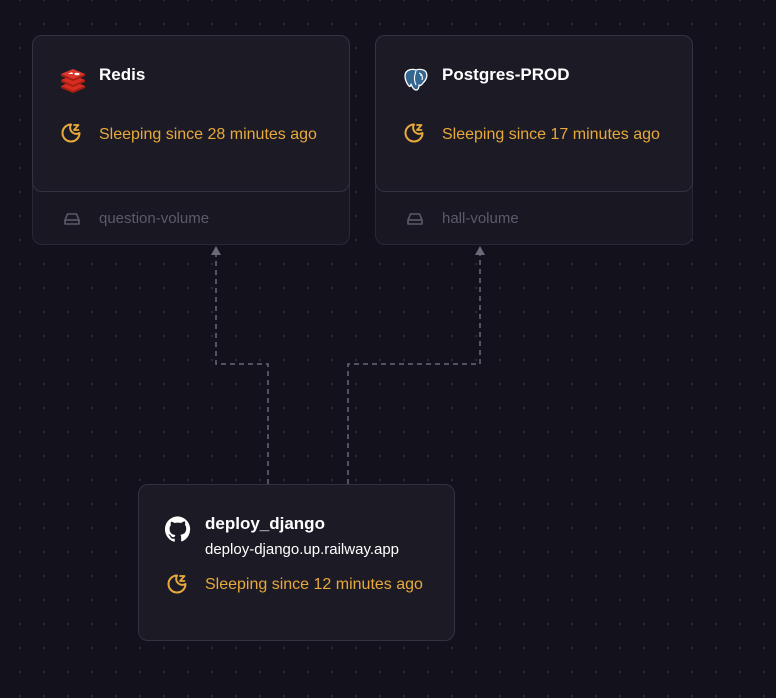 Image resolution: width=776 pixels, height=698 pixels. What do you see at coordinates (154, 218) in the screenshot?
I see `redis-volume-name: question-volume` at bounding box center [154, 218].